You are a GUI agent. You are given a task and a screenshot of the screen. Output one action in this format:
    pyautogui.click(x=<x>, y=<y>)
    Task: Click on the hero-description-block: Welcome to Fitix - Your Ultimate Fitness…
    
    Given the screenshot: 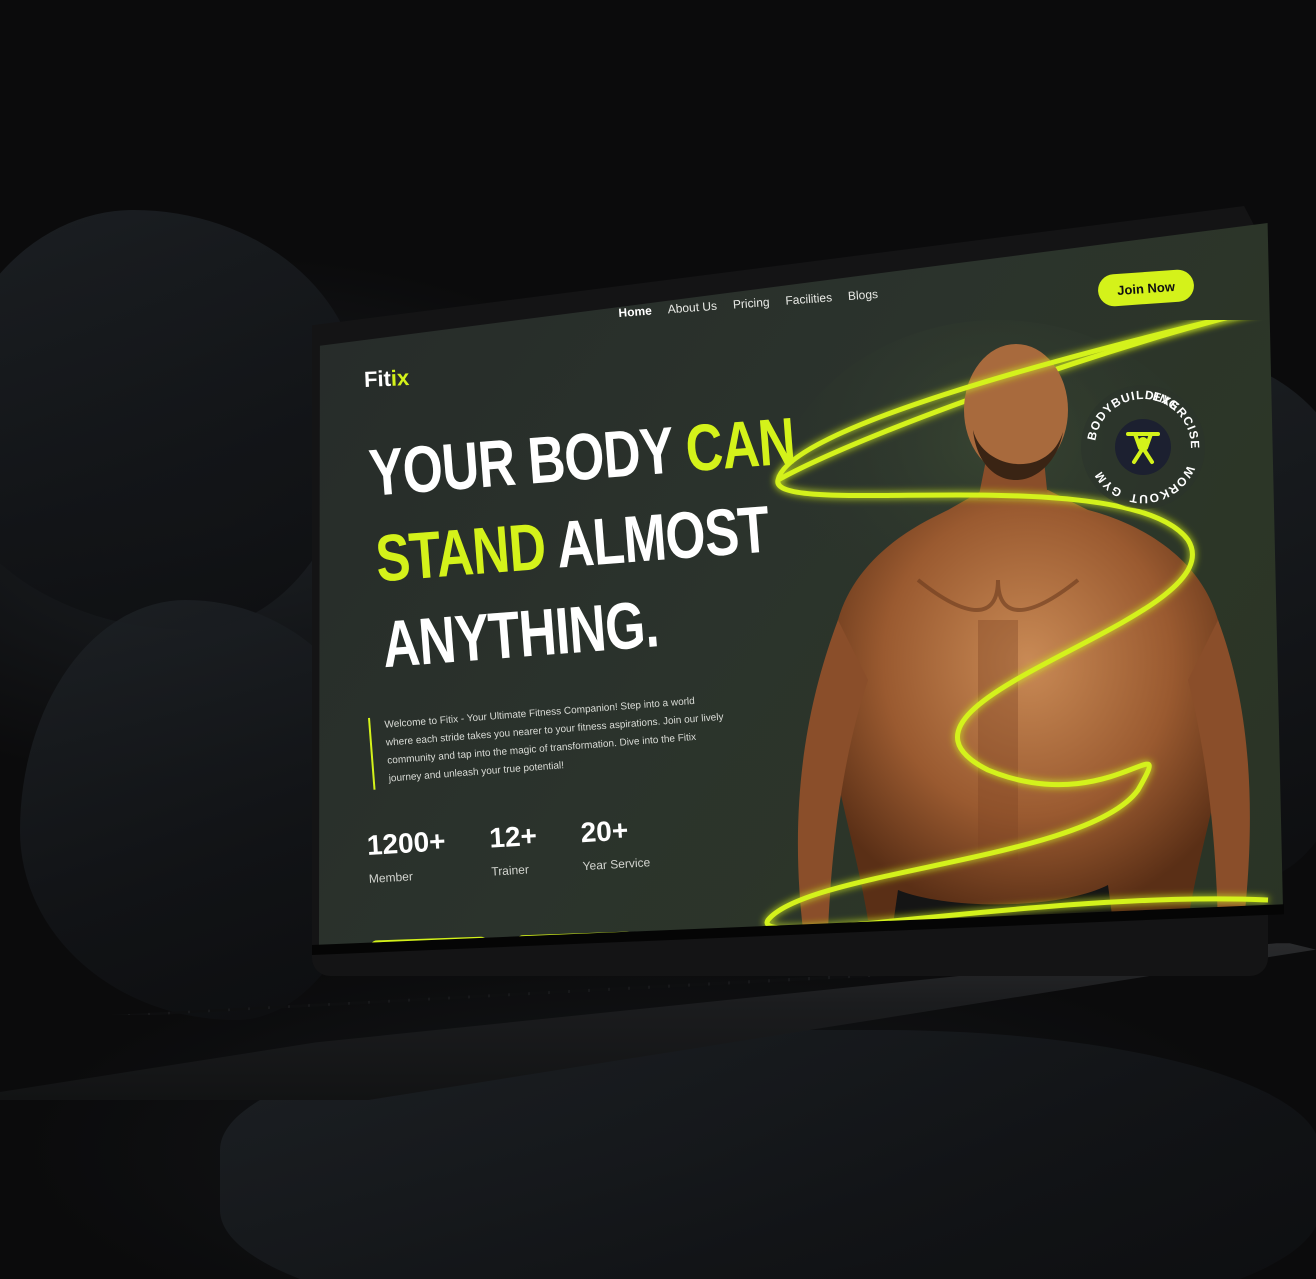 What is the action you would take?
    pyautogui.click(x=548, y=740)
    